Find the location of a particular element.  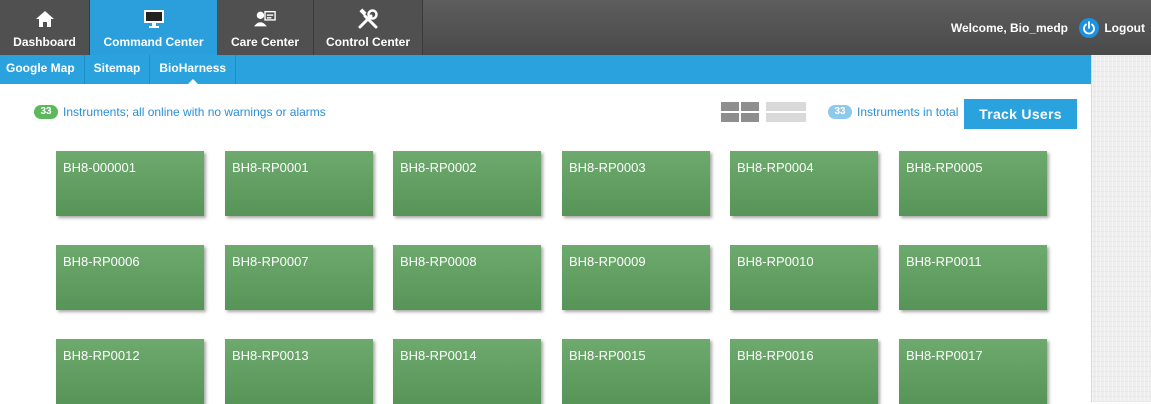

instrument-id: BH8-RP0007 is located at coordinates (270, 261).